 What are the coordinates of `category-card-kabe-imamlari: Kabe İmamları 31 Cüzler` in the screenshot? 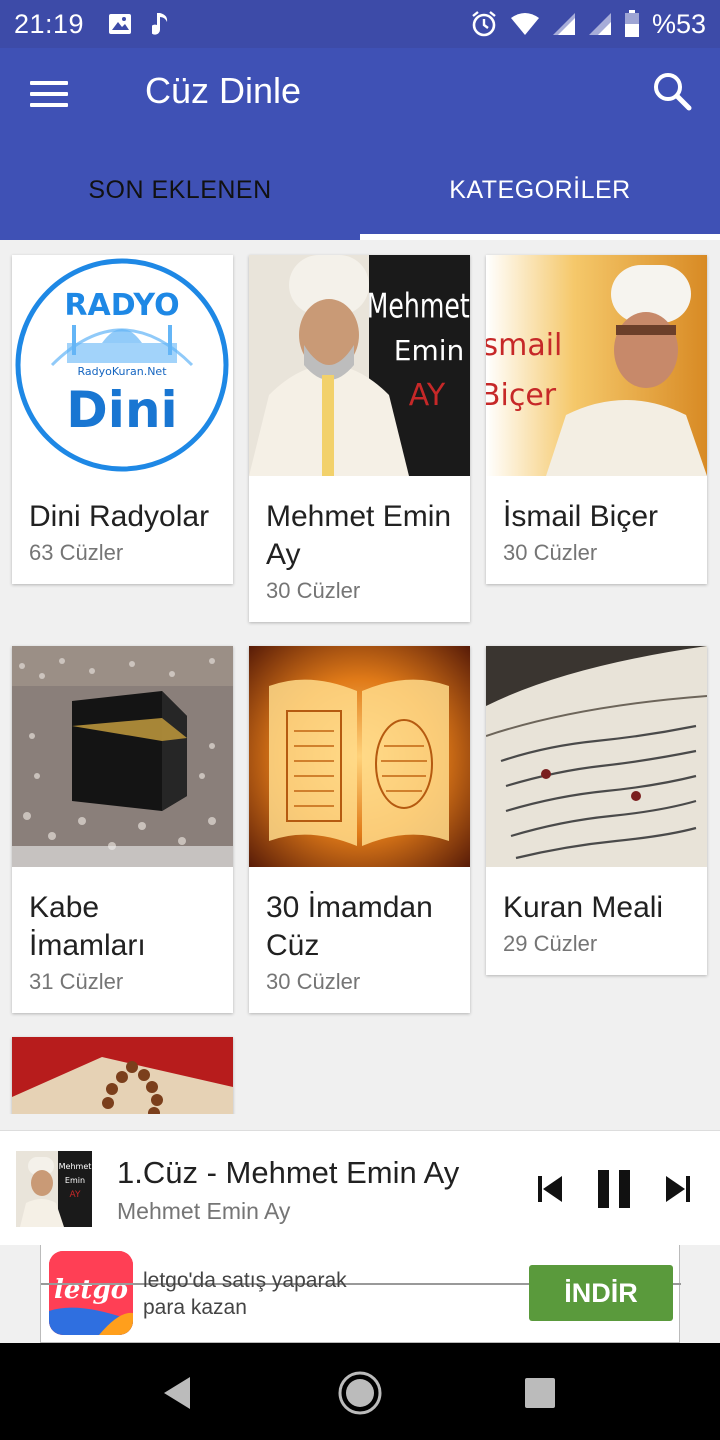 It's located at (122, 829).